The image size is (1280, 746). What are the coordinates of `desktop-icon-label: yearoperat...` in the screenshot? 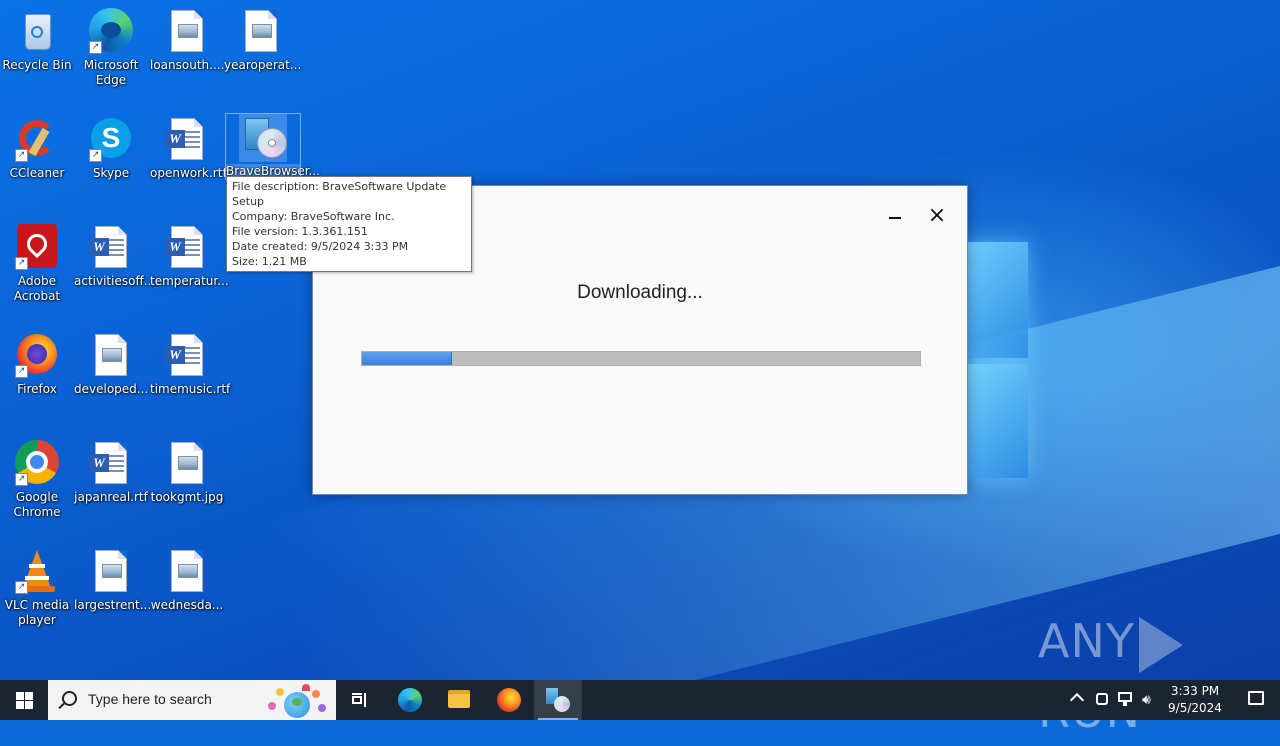 It's located at (263, 65).